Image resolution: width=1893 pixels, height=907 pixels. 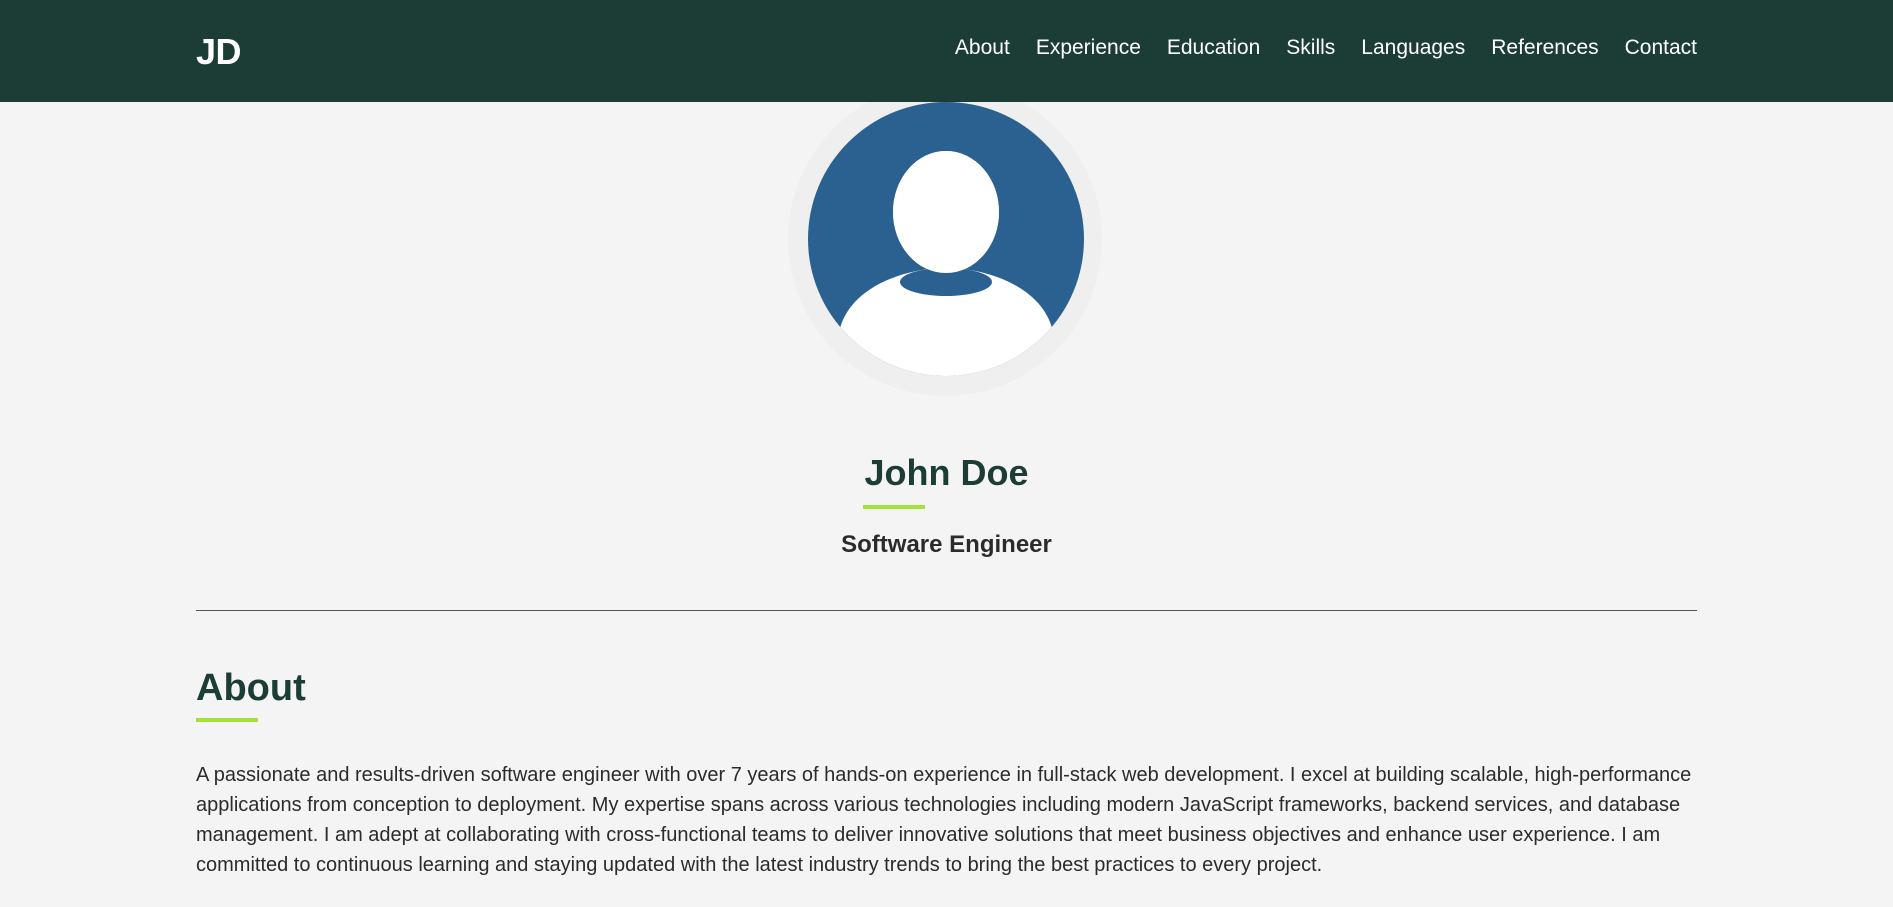 I want to click on profile-title: Software Engineer, so click(x=946, y=544).